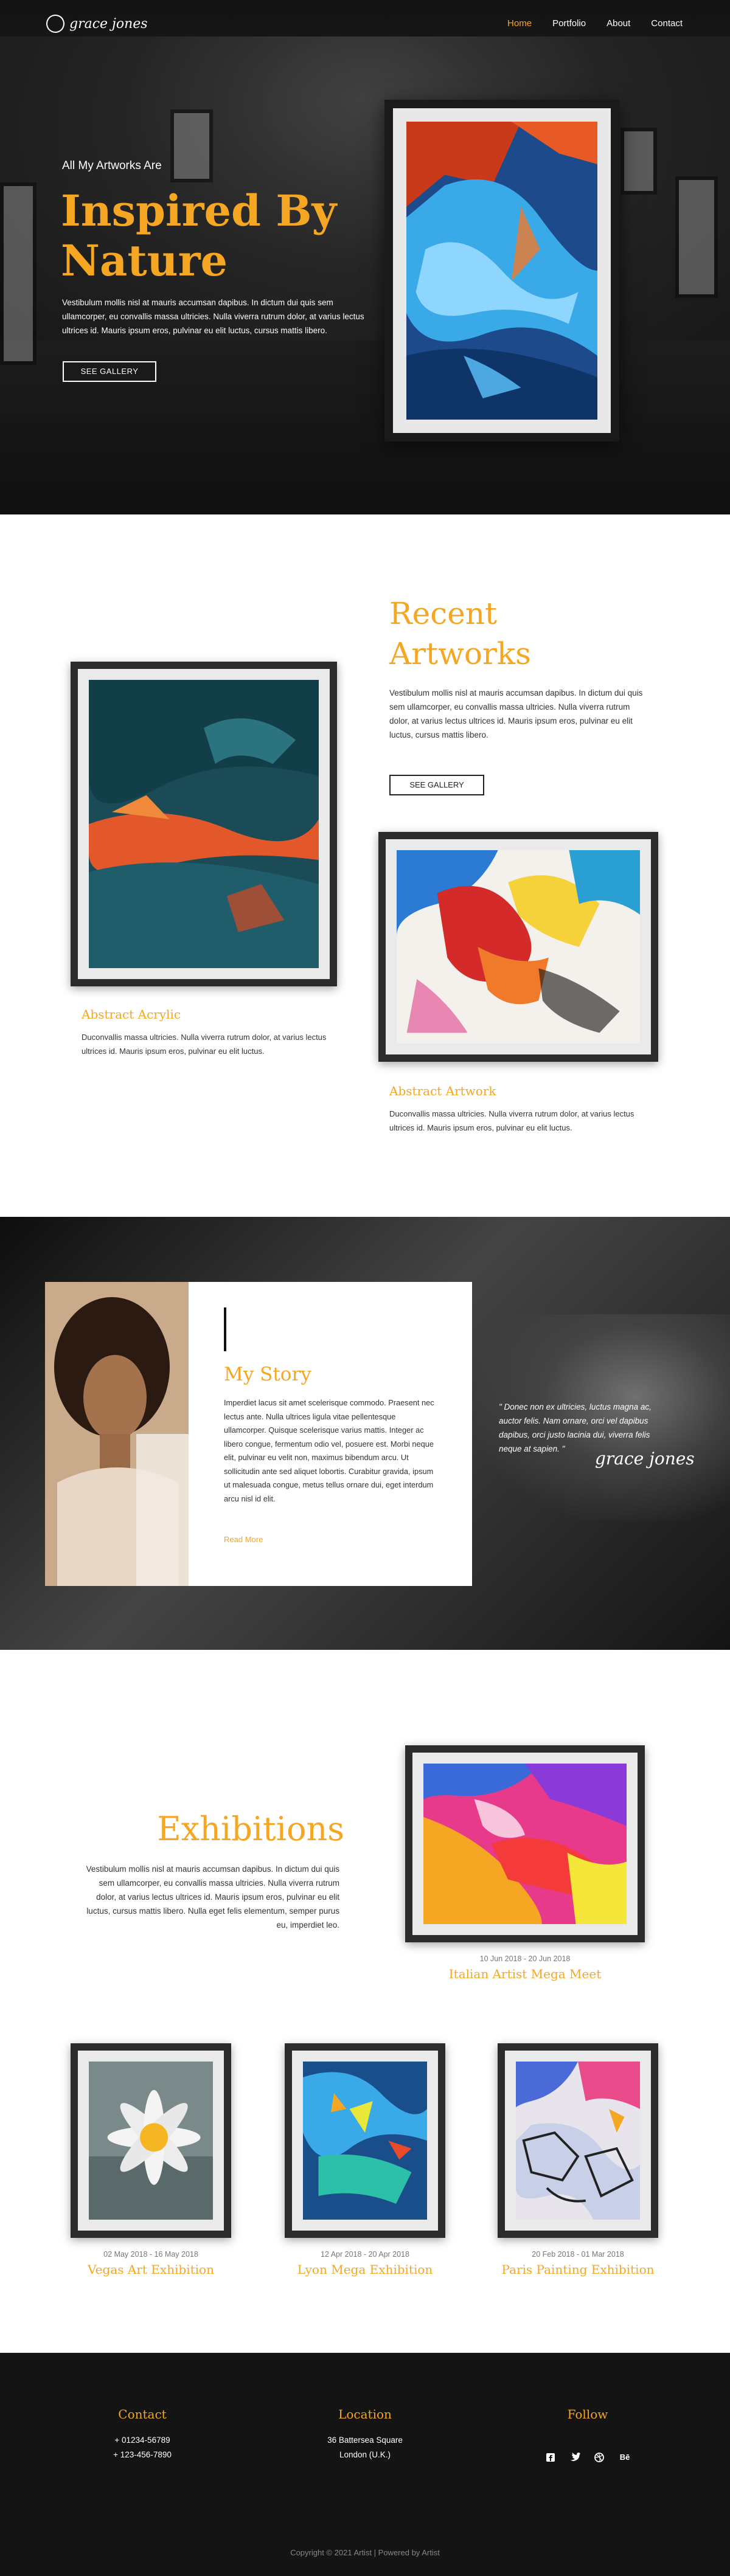 The width and height of the screenshot is (730, 2576). I want to click on address-line: London (U.K.), so click(365, 2454).